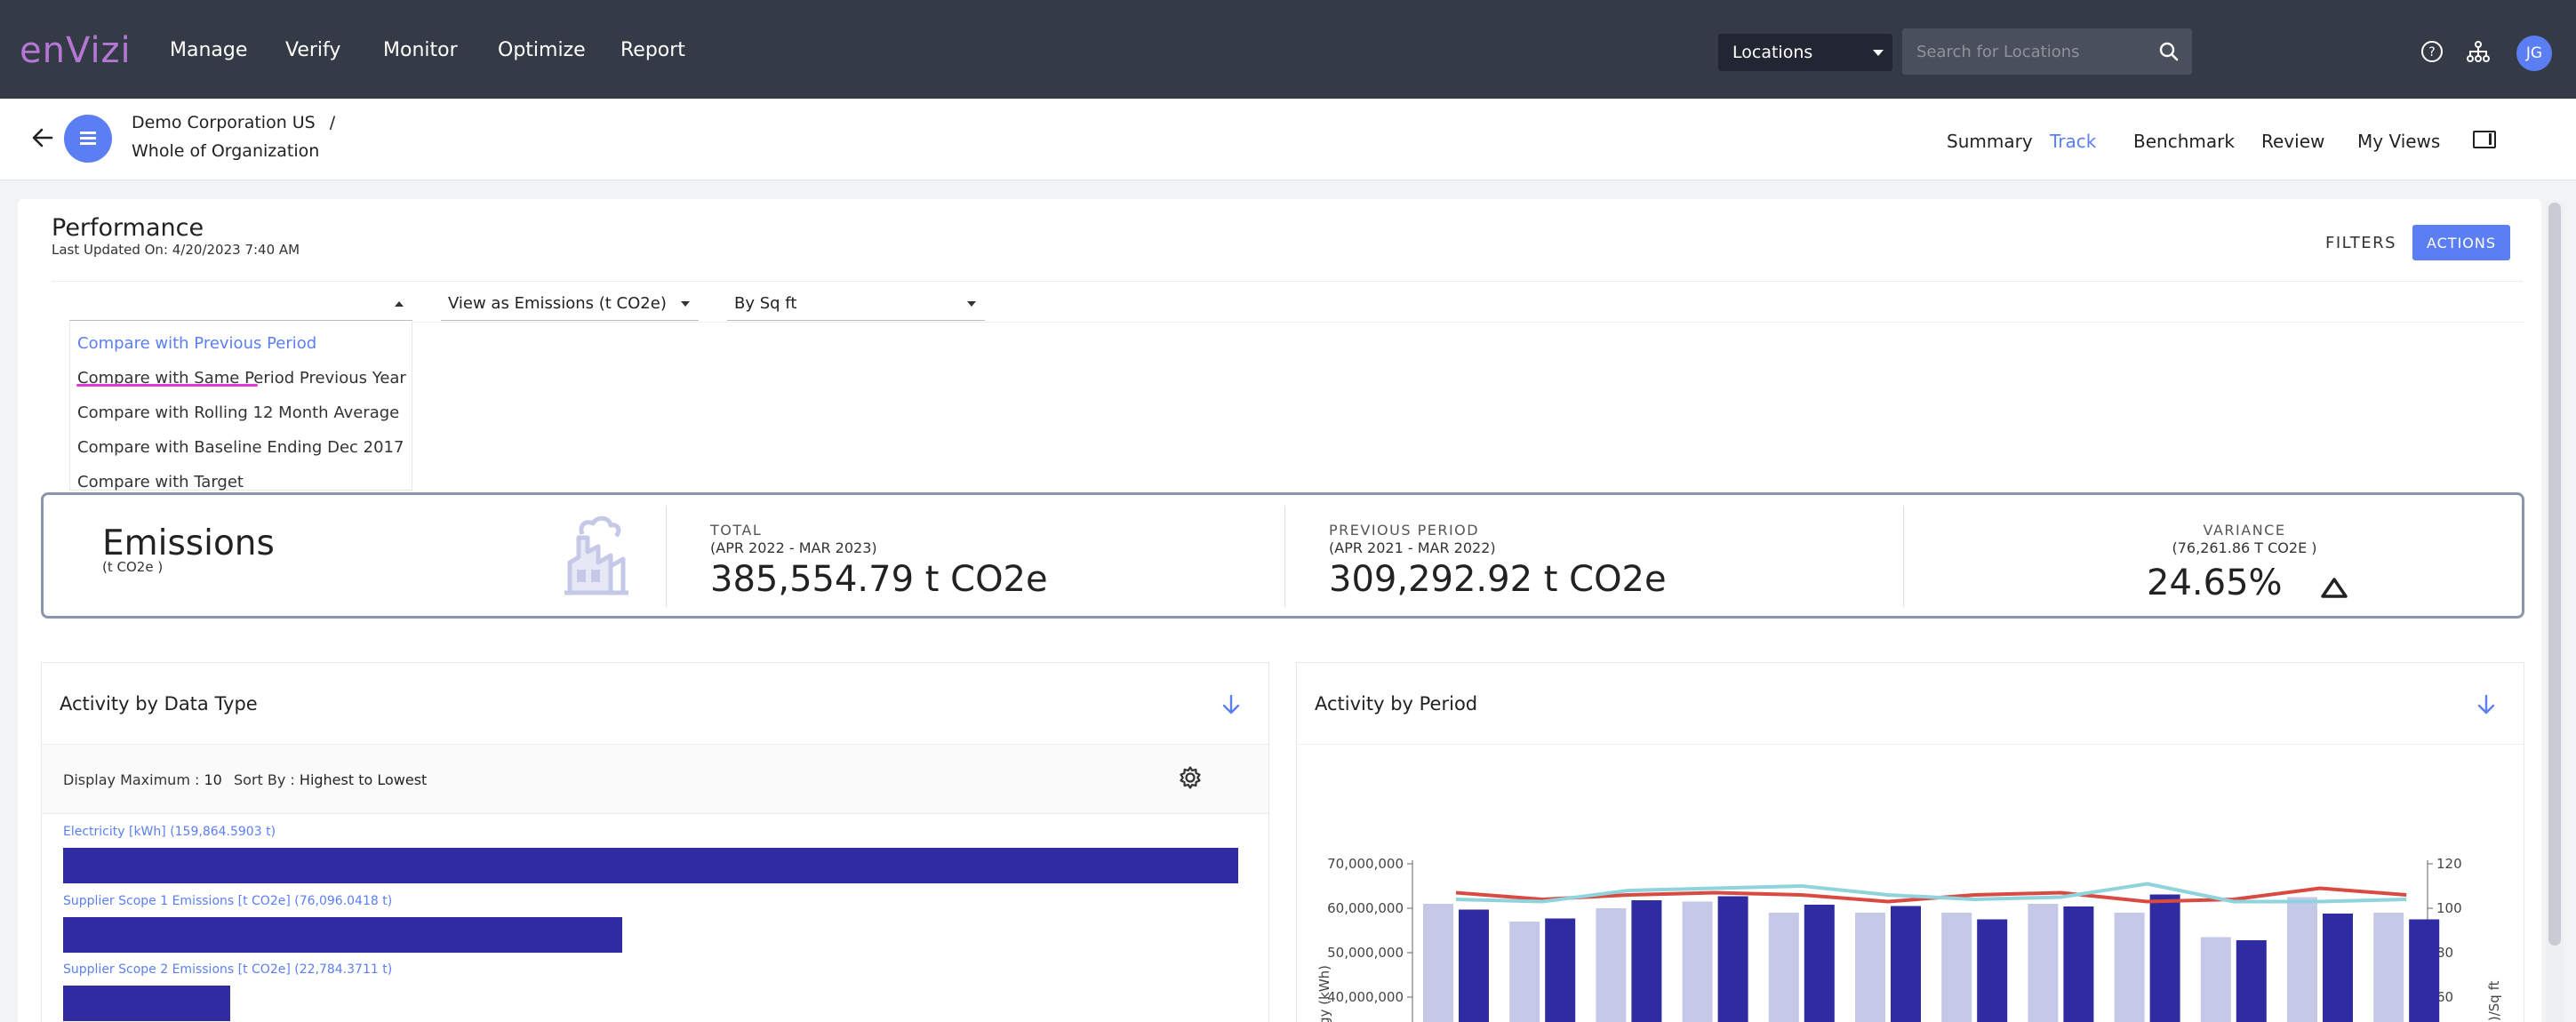  I want to click on nav-manage: Manage, so click(208, 50).